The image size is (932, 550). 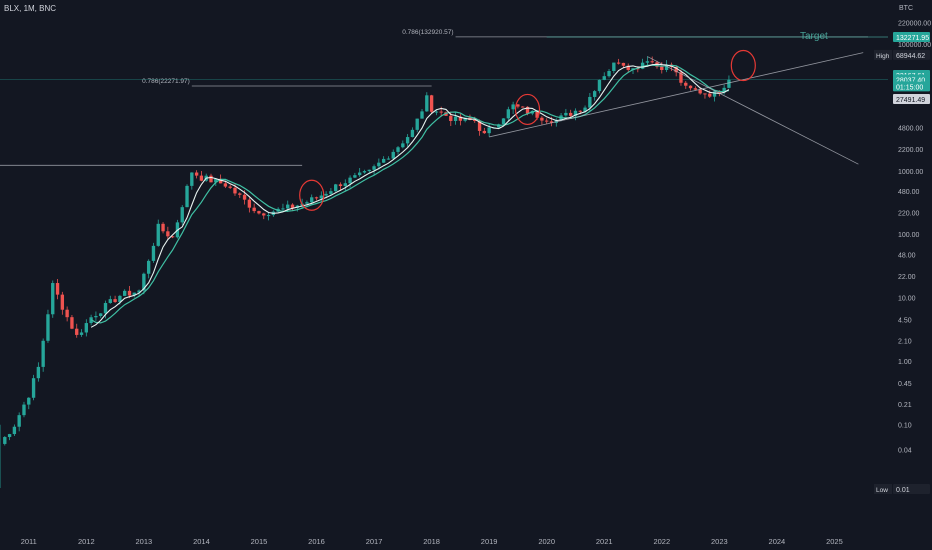 What do you see at coordinates (814, 36) in the screenshot?
I see `target-label: Target` at bounding box center [814, 36].